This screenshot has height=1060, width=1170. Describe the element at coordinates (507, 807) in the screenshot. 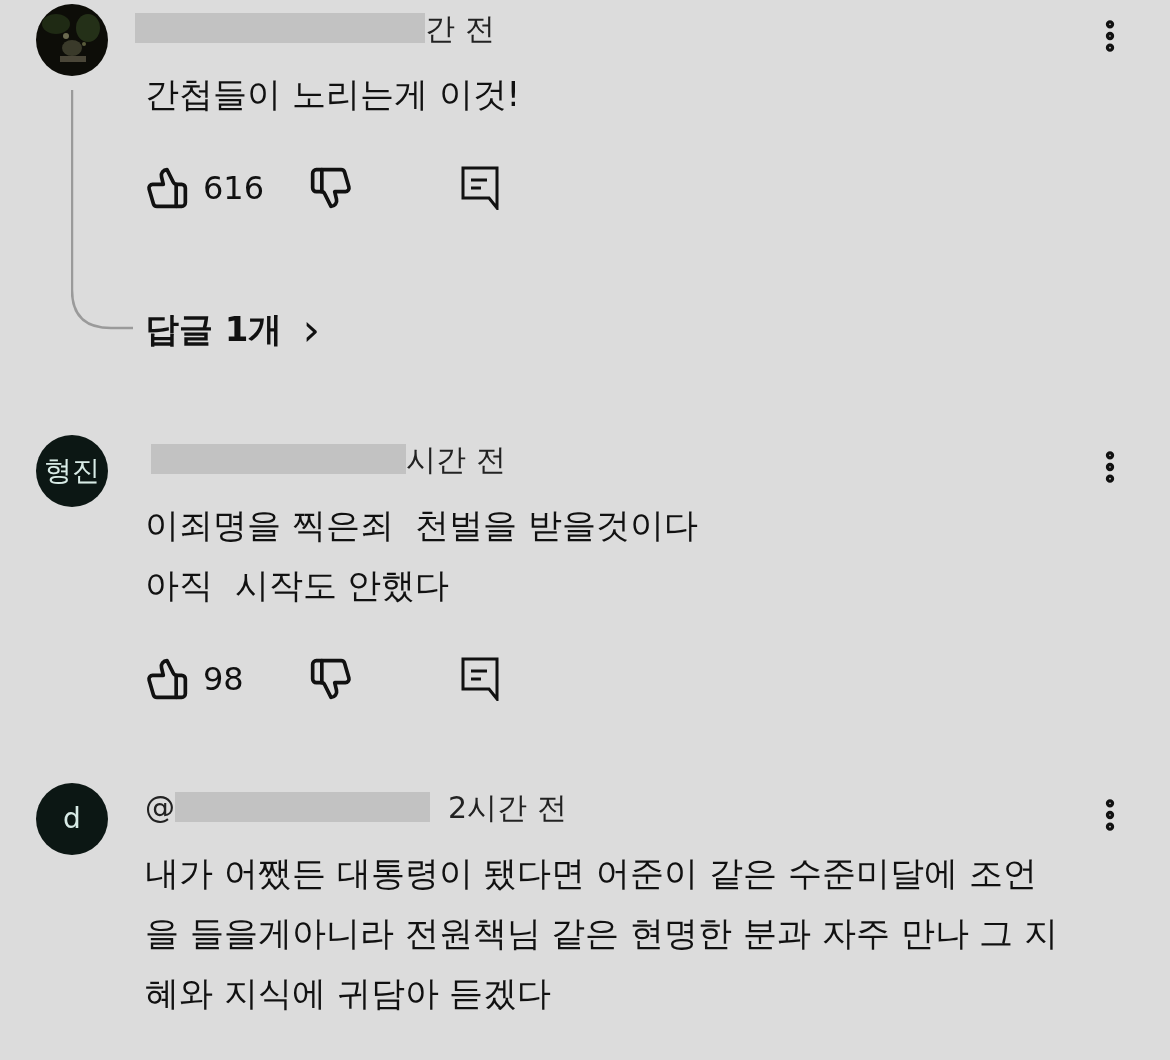

I see `timestamp: 2시간 전` at that location.